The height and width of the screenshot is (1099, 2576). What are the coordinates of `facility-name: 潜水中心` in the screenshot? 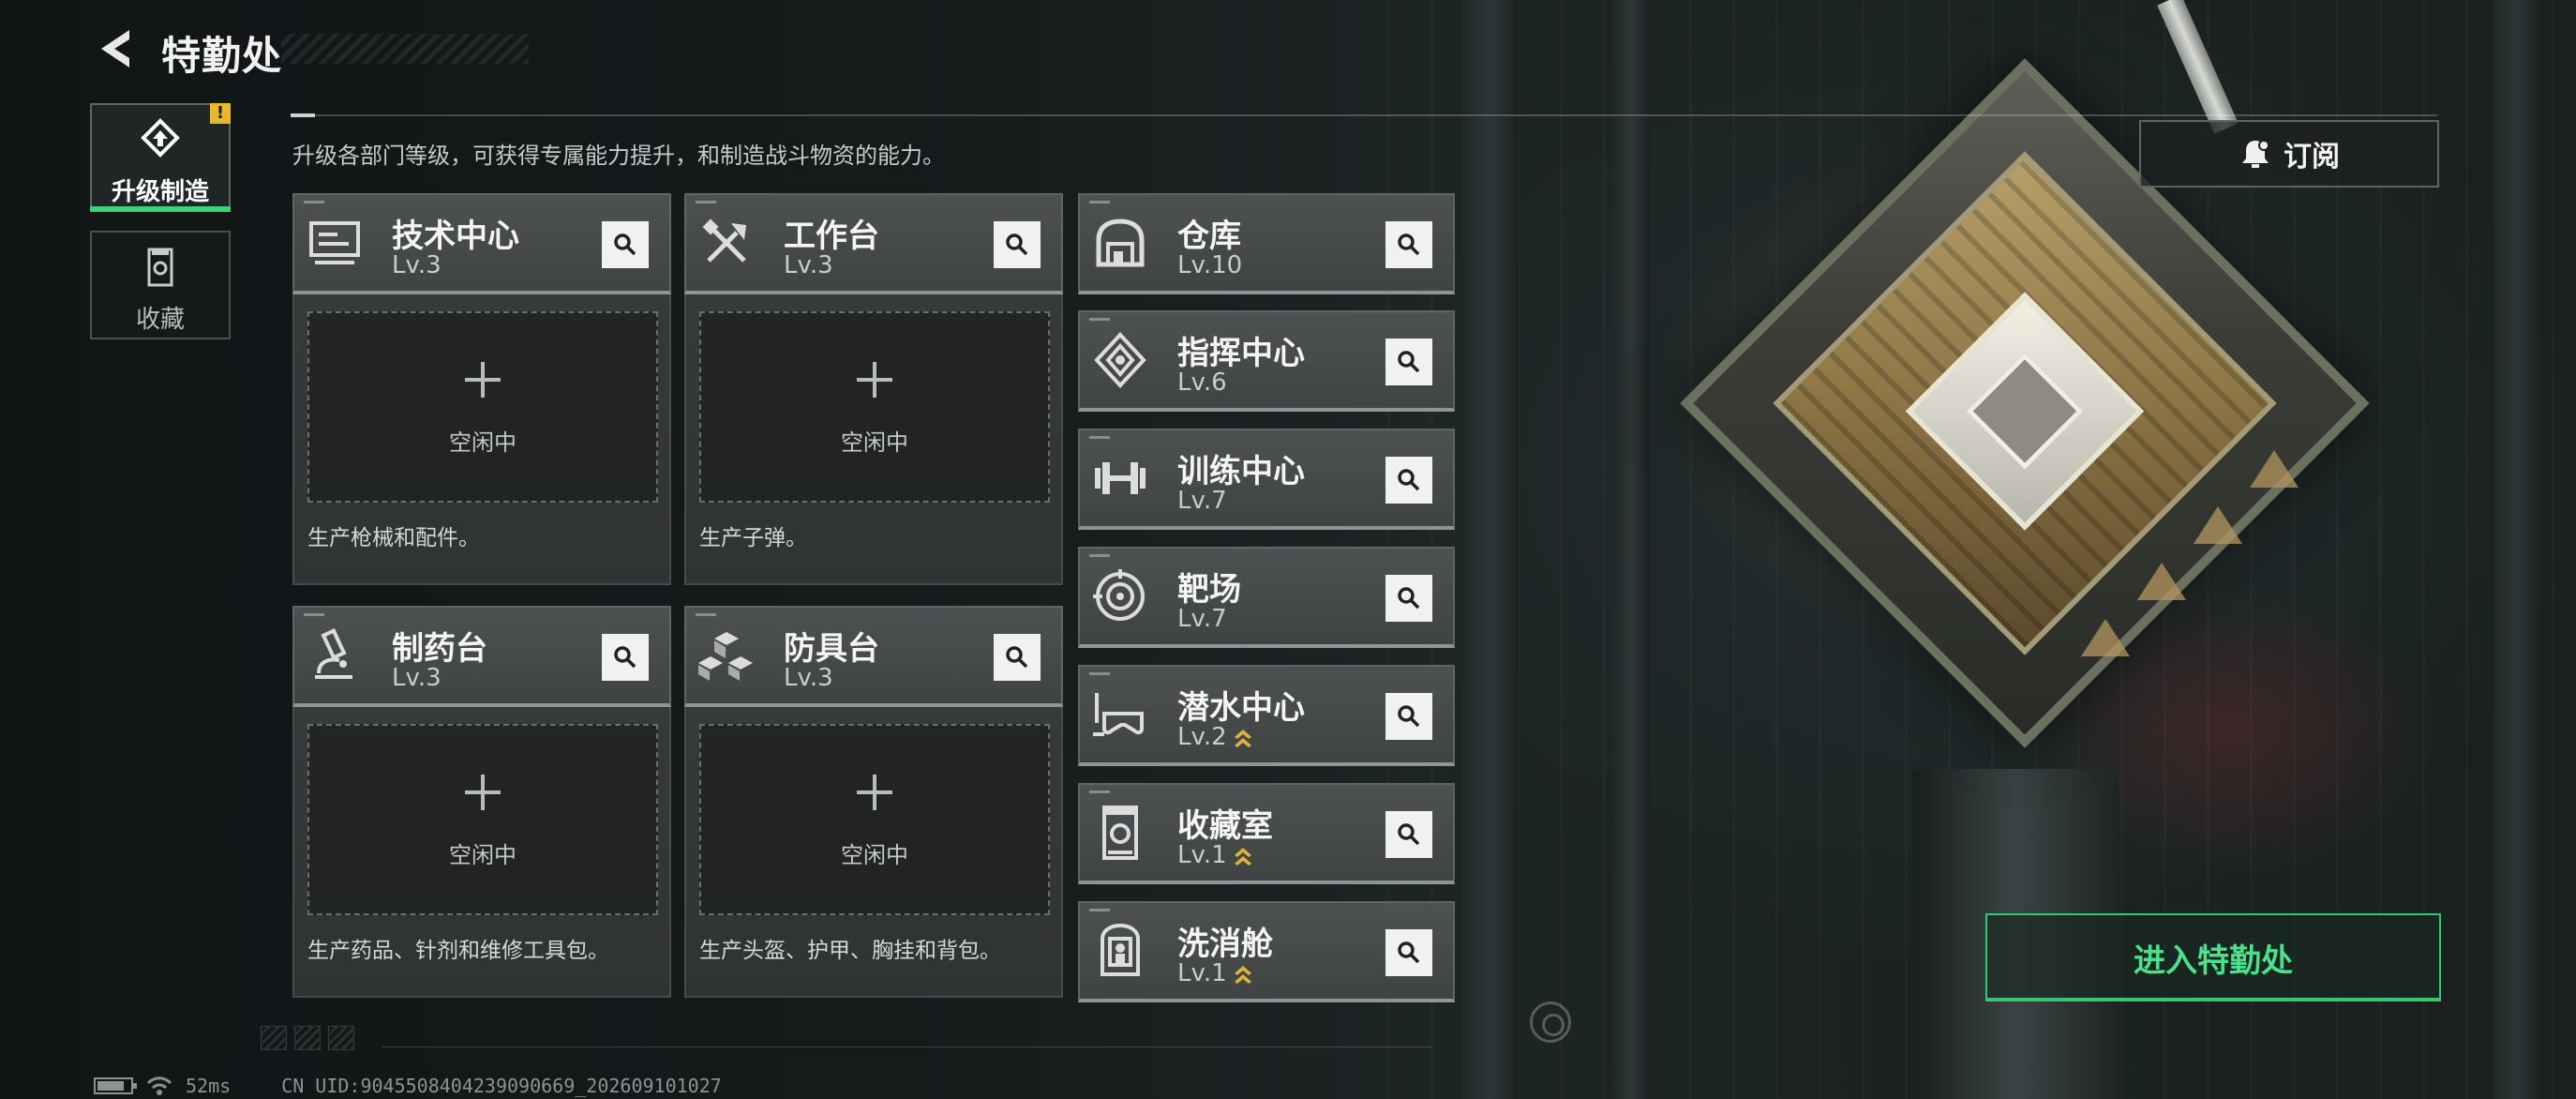 It's located at (1241, 708).